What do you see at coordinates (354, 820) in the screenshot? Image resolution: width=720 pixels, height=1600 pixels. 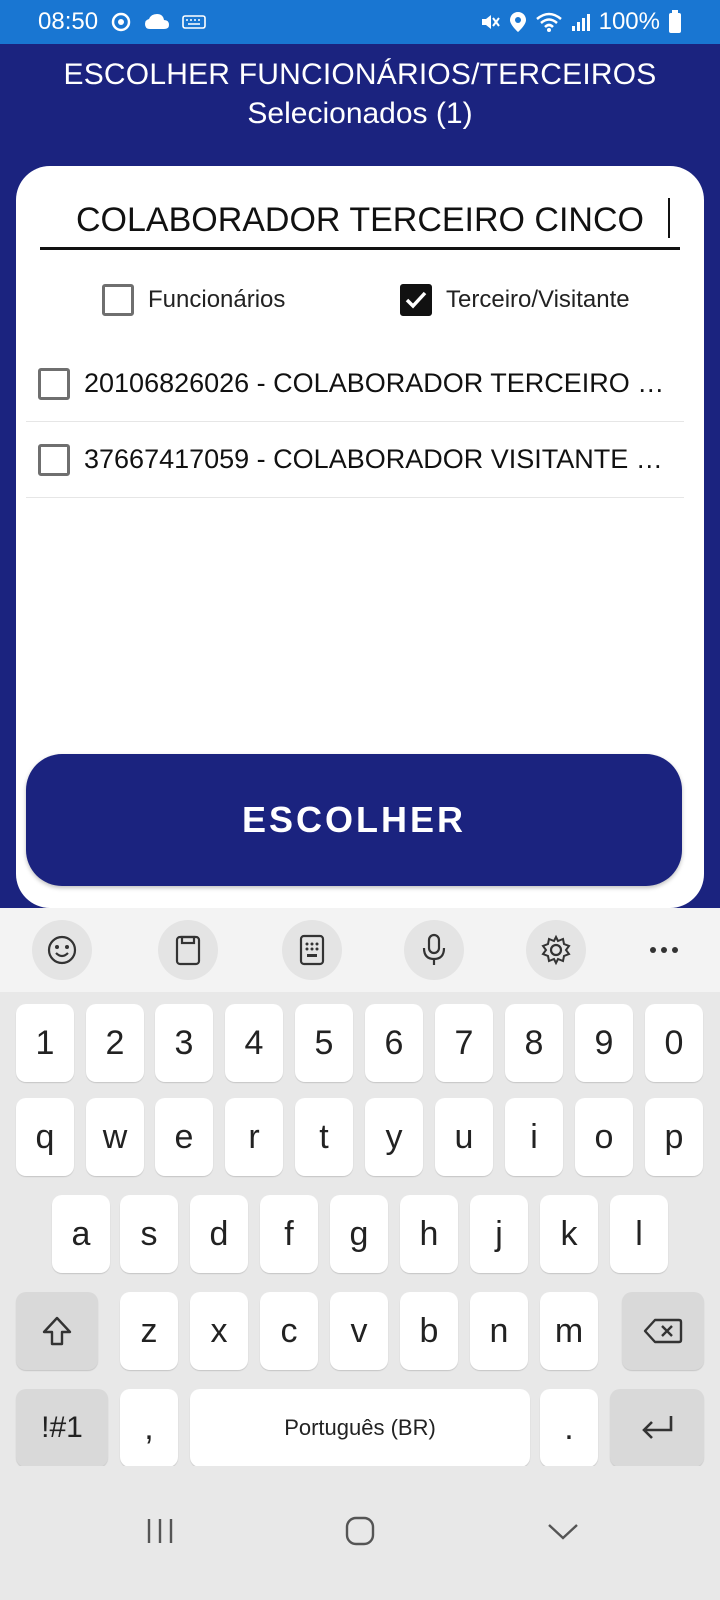 I see `choose-button: ESCOLHER` at bounding box center [354, 820].